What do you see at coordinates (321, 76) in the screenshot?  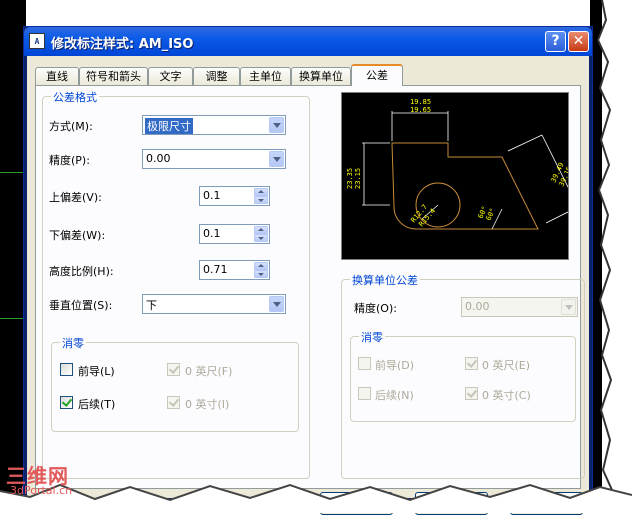 I see `tab-alternate-units: 换算单位` at bounding box center [321, 76].